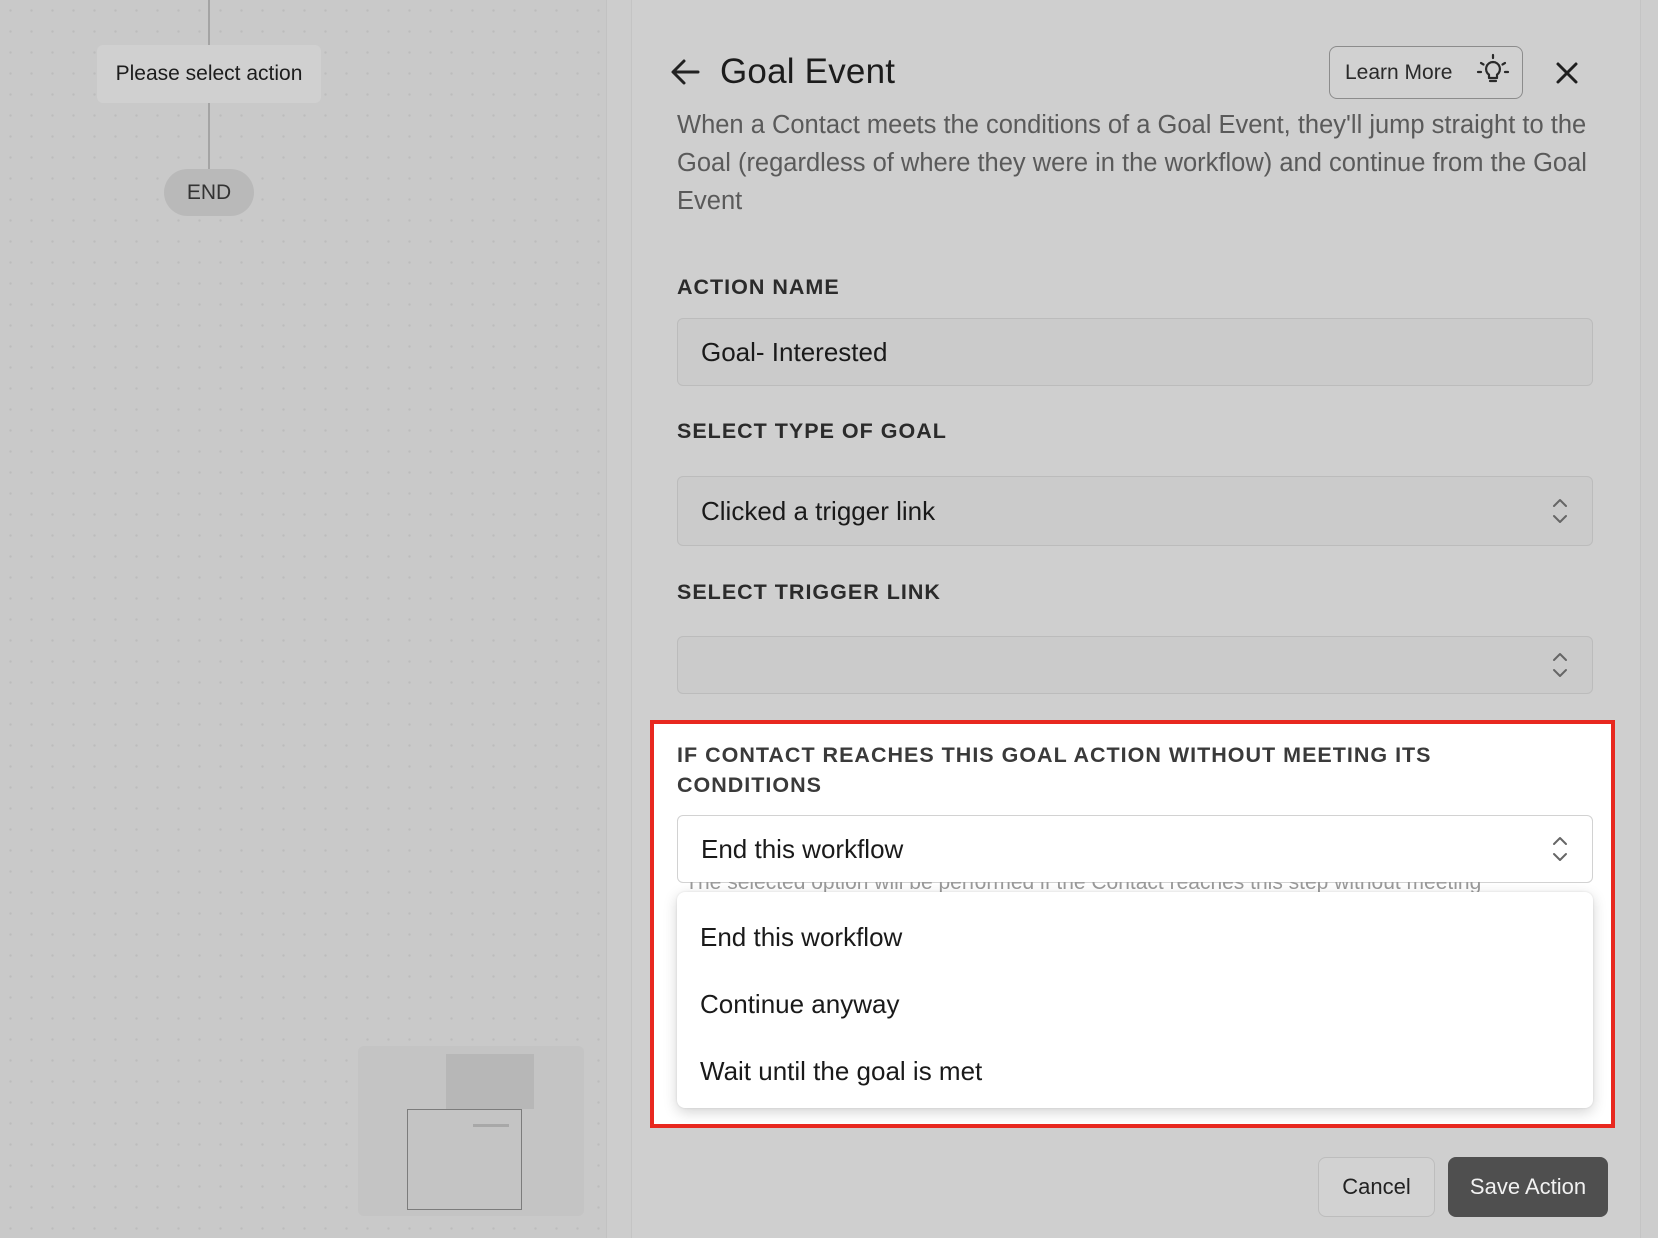 This screenshot has width=1658, height=1238. I want to click on trigger-link-select, so click(1135, 665).